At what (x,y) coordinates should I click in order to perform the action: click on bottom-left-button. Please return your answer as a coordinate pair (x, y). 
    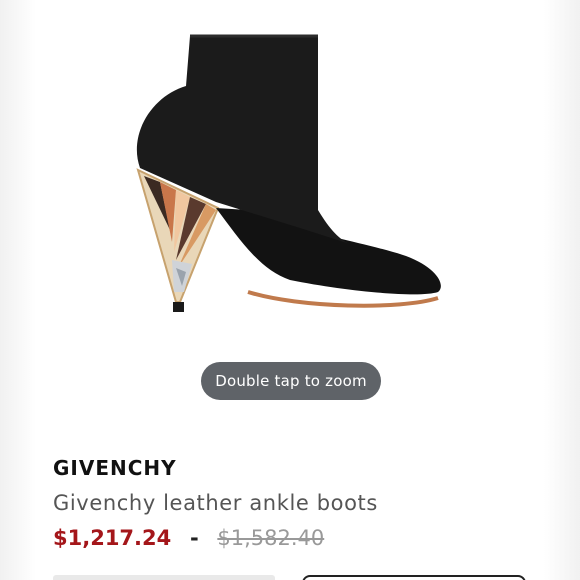
    Looking at the image, I should click on (164, 577).